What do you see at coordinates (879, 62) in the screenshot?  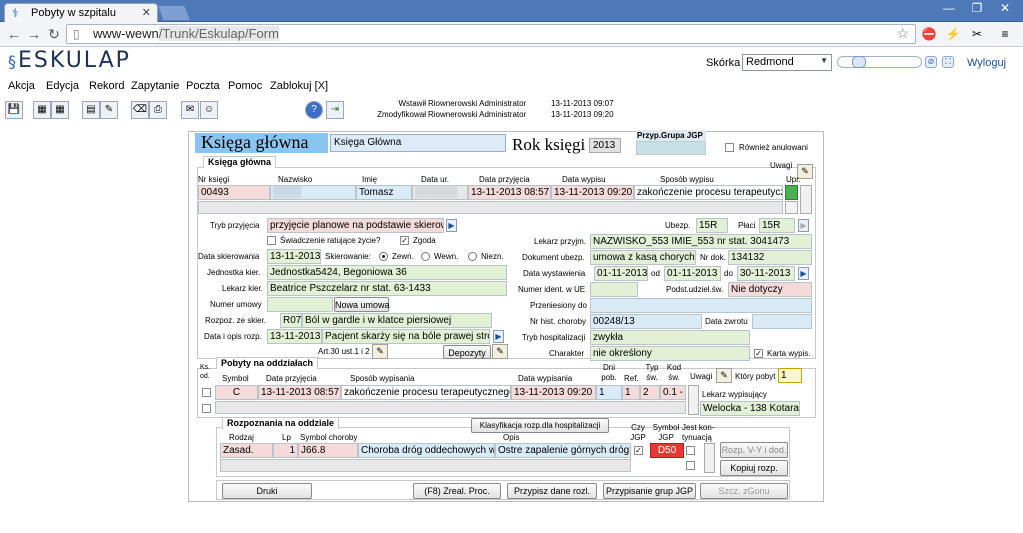 I see `zoom-slider` at bounding box center [879, 62].